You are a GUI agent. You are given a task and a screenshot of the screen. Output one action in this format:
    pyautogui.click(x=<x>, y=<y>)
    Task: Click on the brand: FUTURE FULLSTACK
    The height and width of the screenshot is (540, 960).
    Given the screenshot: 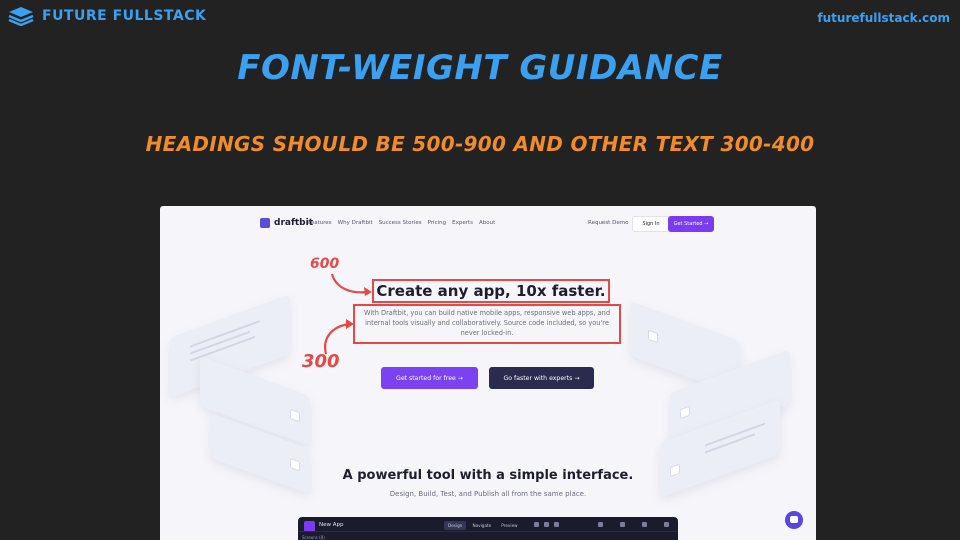 What is the action you would take?
    pyautogui.click(x=107, y=16)
    